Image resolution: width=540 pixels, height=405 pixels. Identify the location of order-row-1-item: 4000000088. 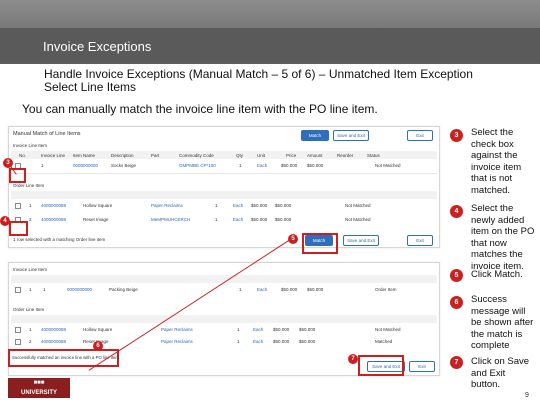
(53, 205).